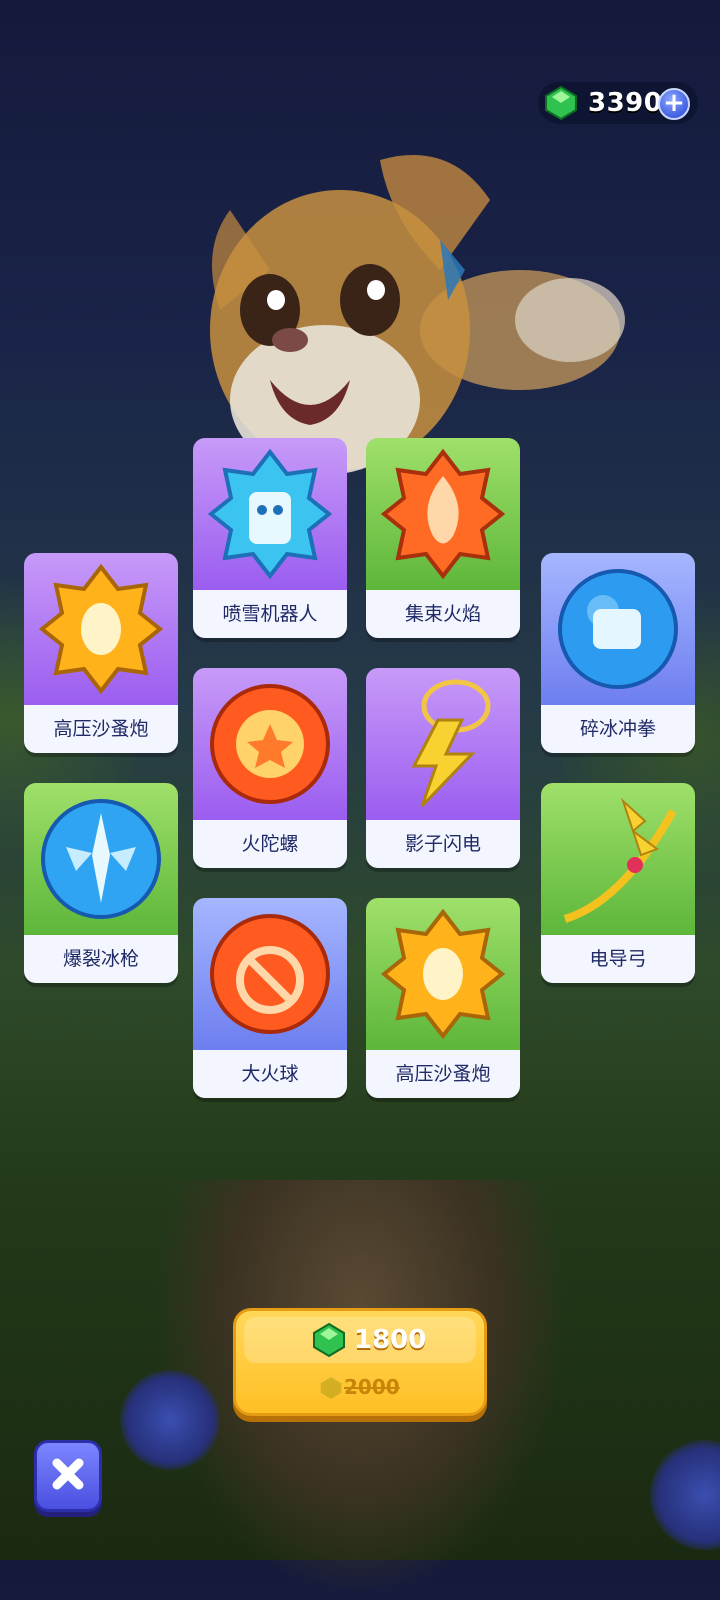 This screenshot has width=720, height=1600. Describe the element at coordinates (625, 103) in the screenshot. I see `gem-amount: 3390` at that location.